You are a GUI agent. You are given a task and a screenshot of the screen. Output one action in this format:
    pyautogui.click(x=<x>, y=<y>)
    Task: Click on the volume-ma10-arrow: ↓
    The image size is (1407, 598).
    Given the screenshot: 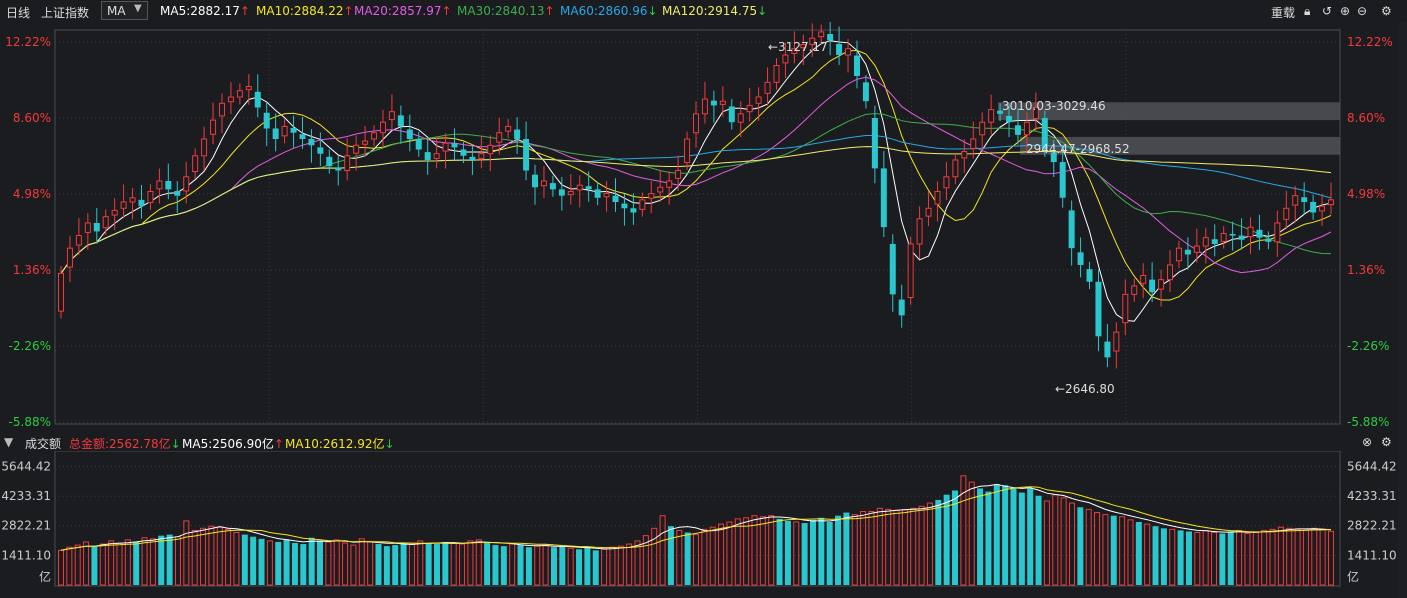 What is the action you would take?
    pyautogui.click(x=389, y=444)
    